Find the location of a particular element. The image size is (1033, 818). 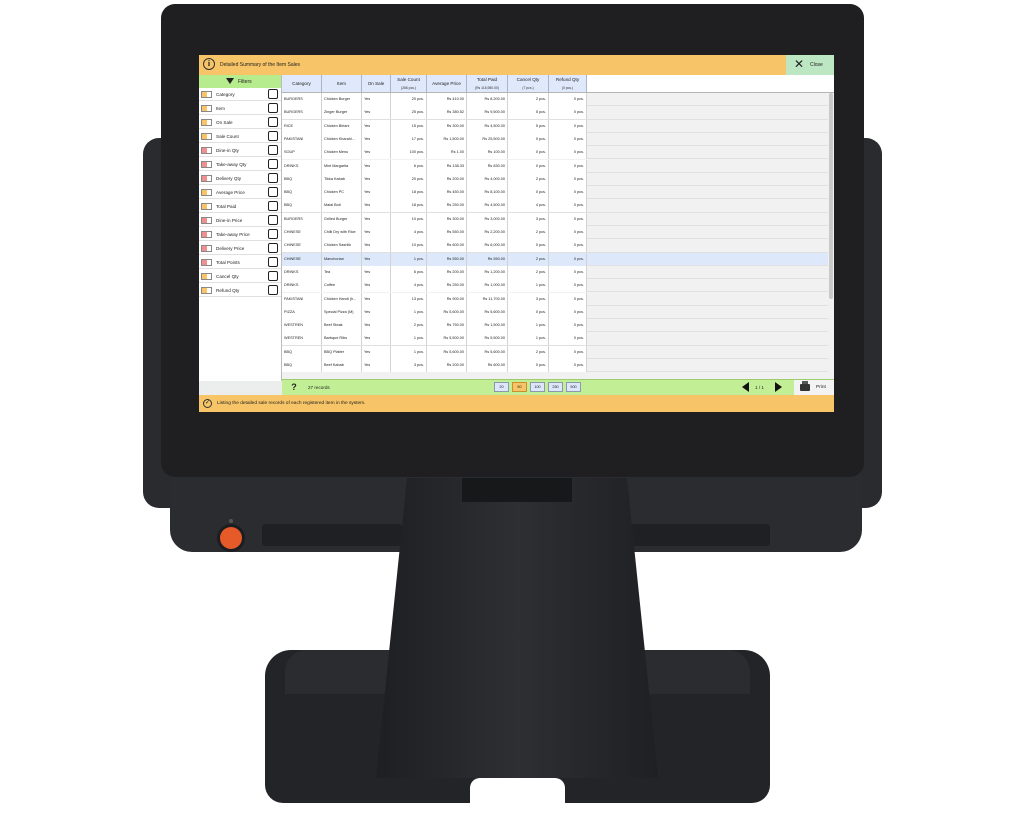

column-header-label: Cancel Qty is located at coordinates (528, 79).